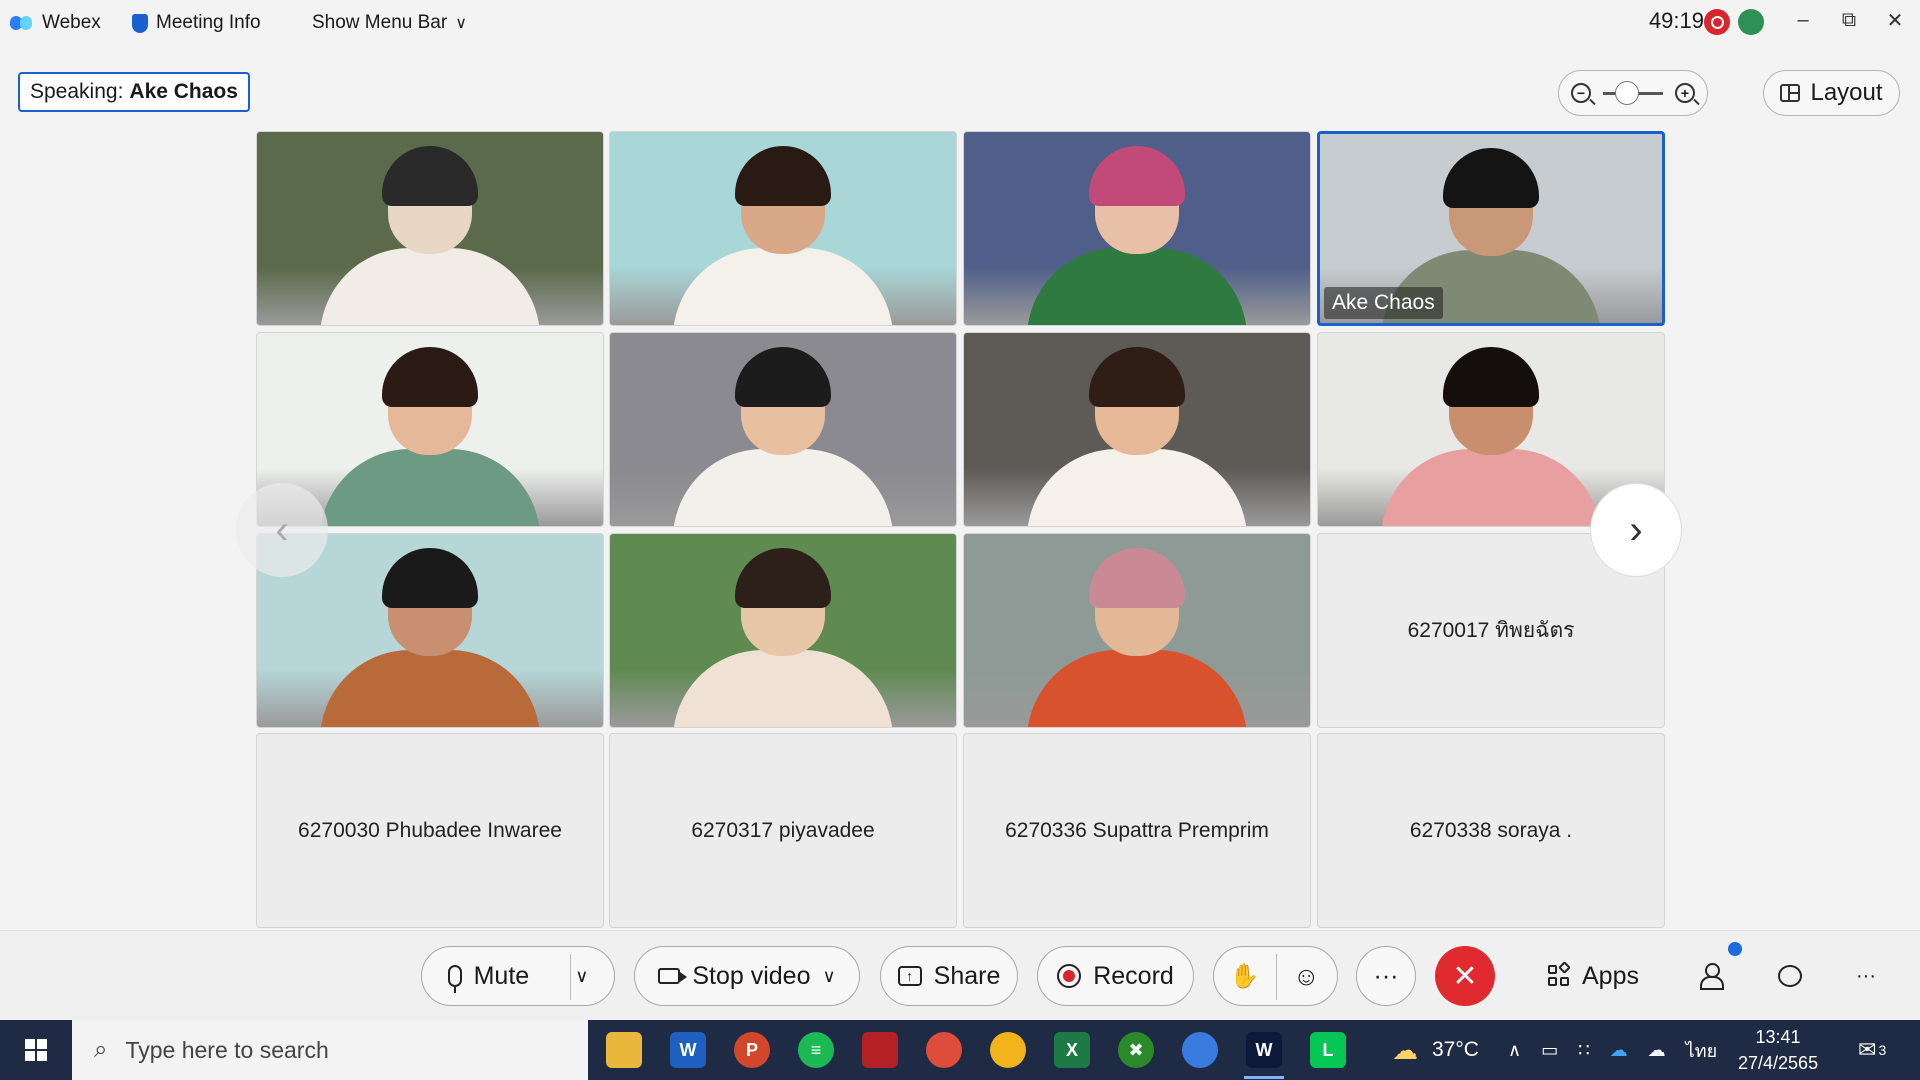 Image resolution: width=1920 pixels, height=1080 pixels. What do you see at coordinates (1383, 303) in the screenshot?
I see `participant-name-tag: Ake Chaos` at bounding box center [1383, 303].